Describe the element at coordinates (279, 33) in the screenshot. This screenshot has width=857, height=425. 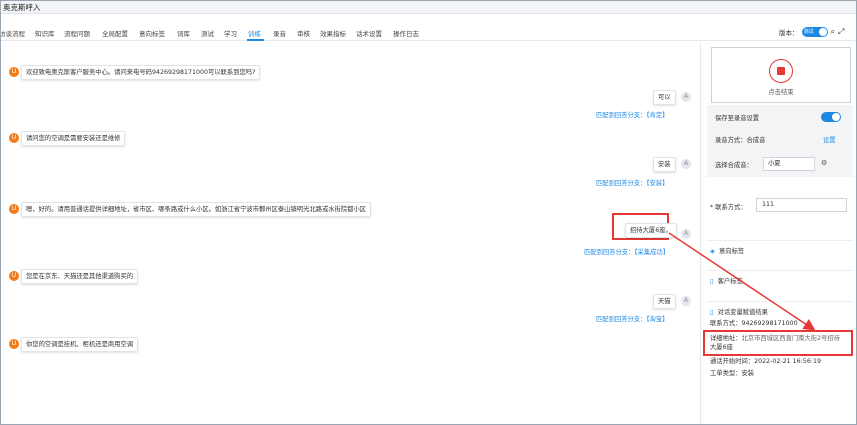
I see `tab-recording: 录音` at that location.